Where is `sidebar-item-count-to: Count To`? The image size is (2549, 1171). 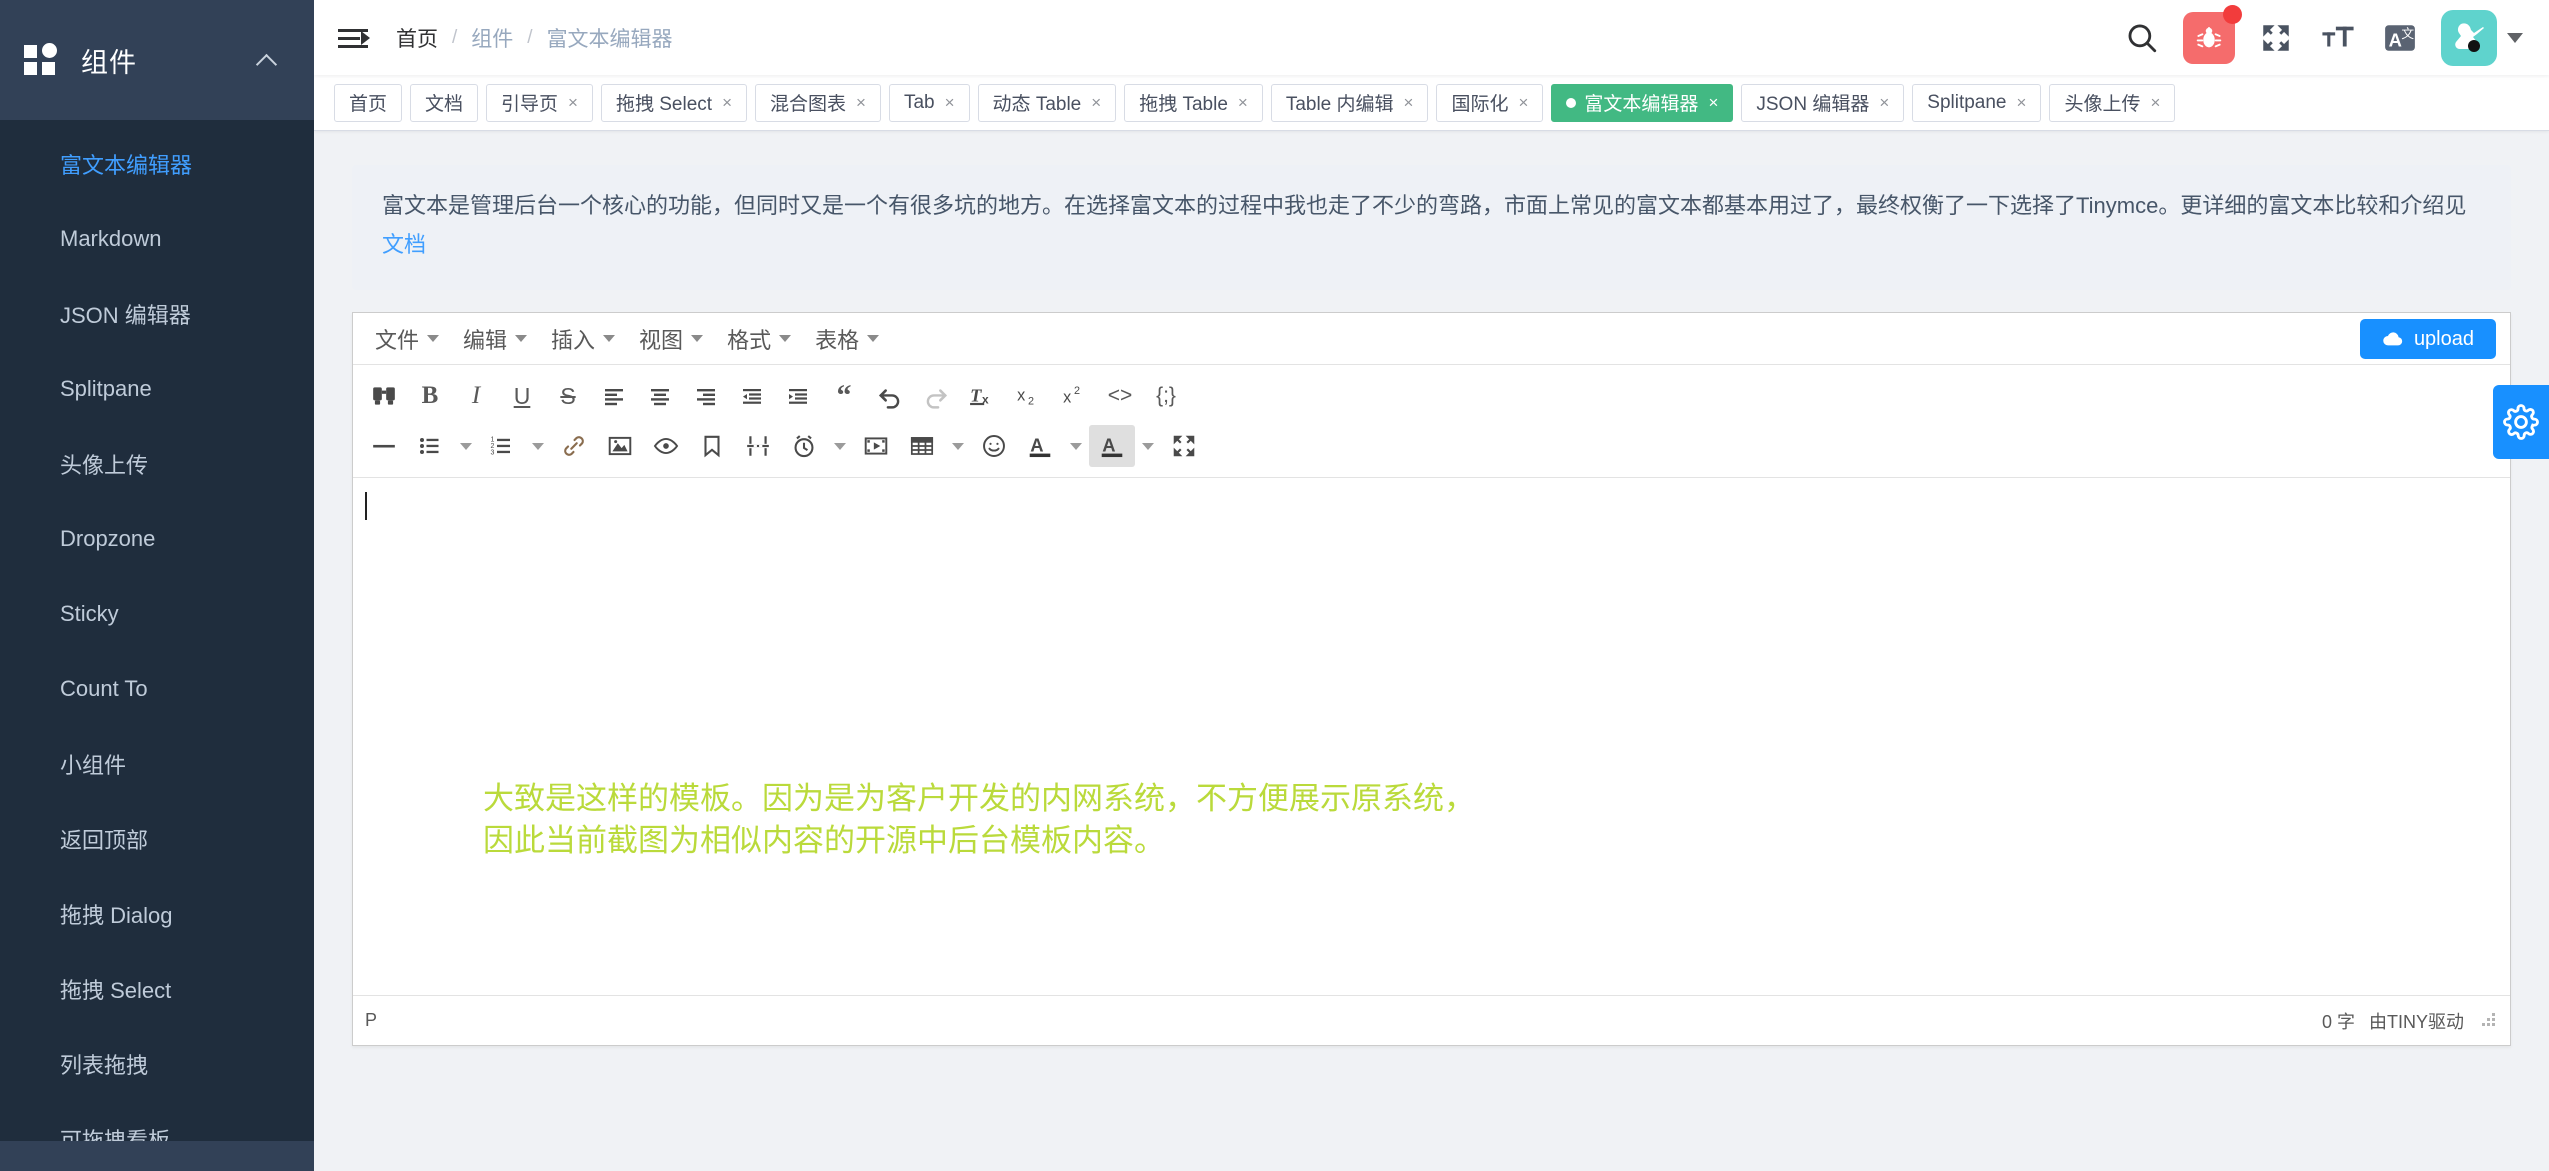
sidebar-item-count-to: Count To is located at coordinates (157, 688).